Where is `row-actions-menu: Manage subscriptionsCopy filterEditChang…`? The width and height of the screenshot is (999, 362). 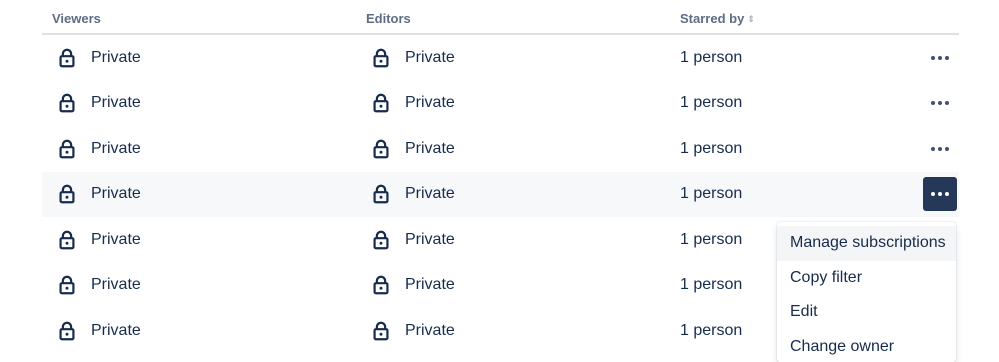 row-actions-menu: Manage subscriptionsCopy filterEditChang… is located at coordinates (866, 292).